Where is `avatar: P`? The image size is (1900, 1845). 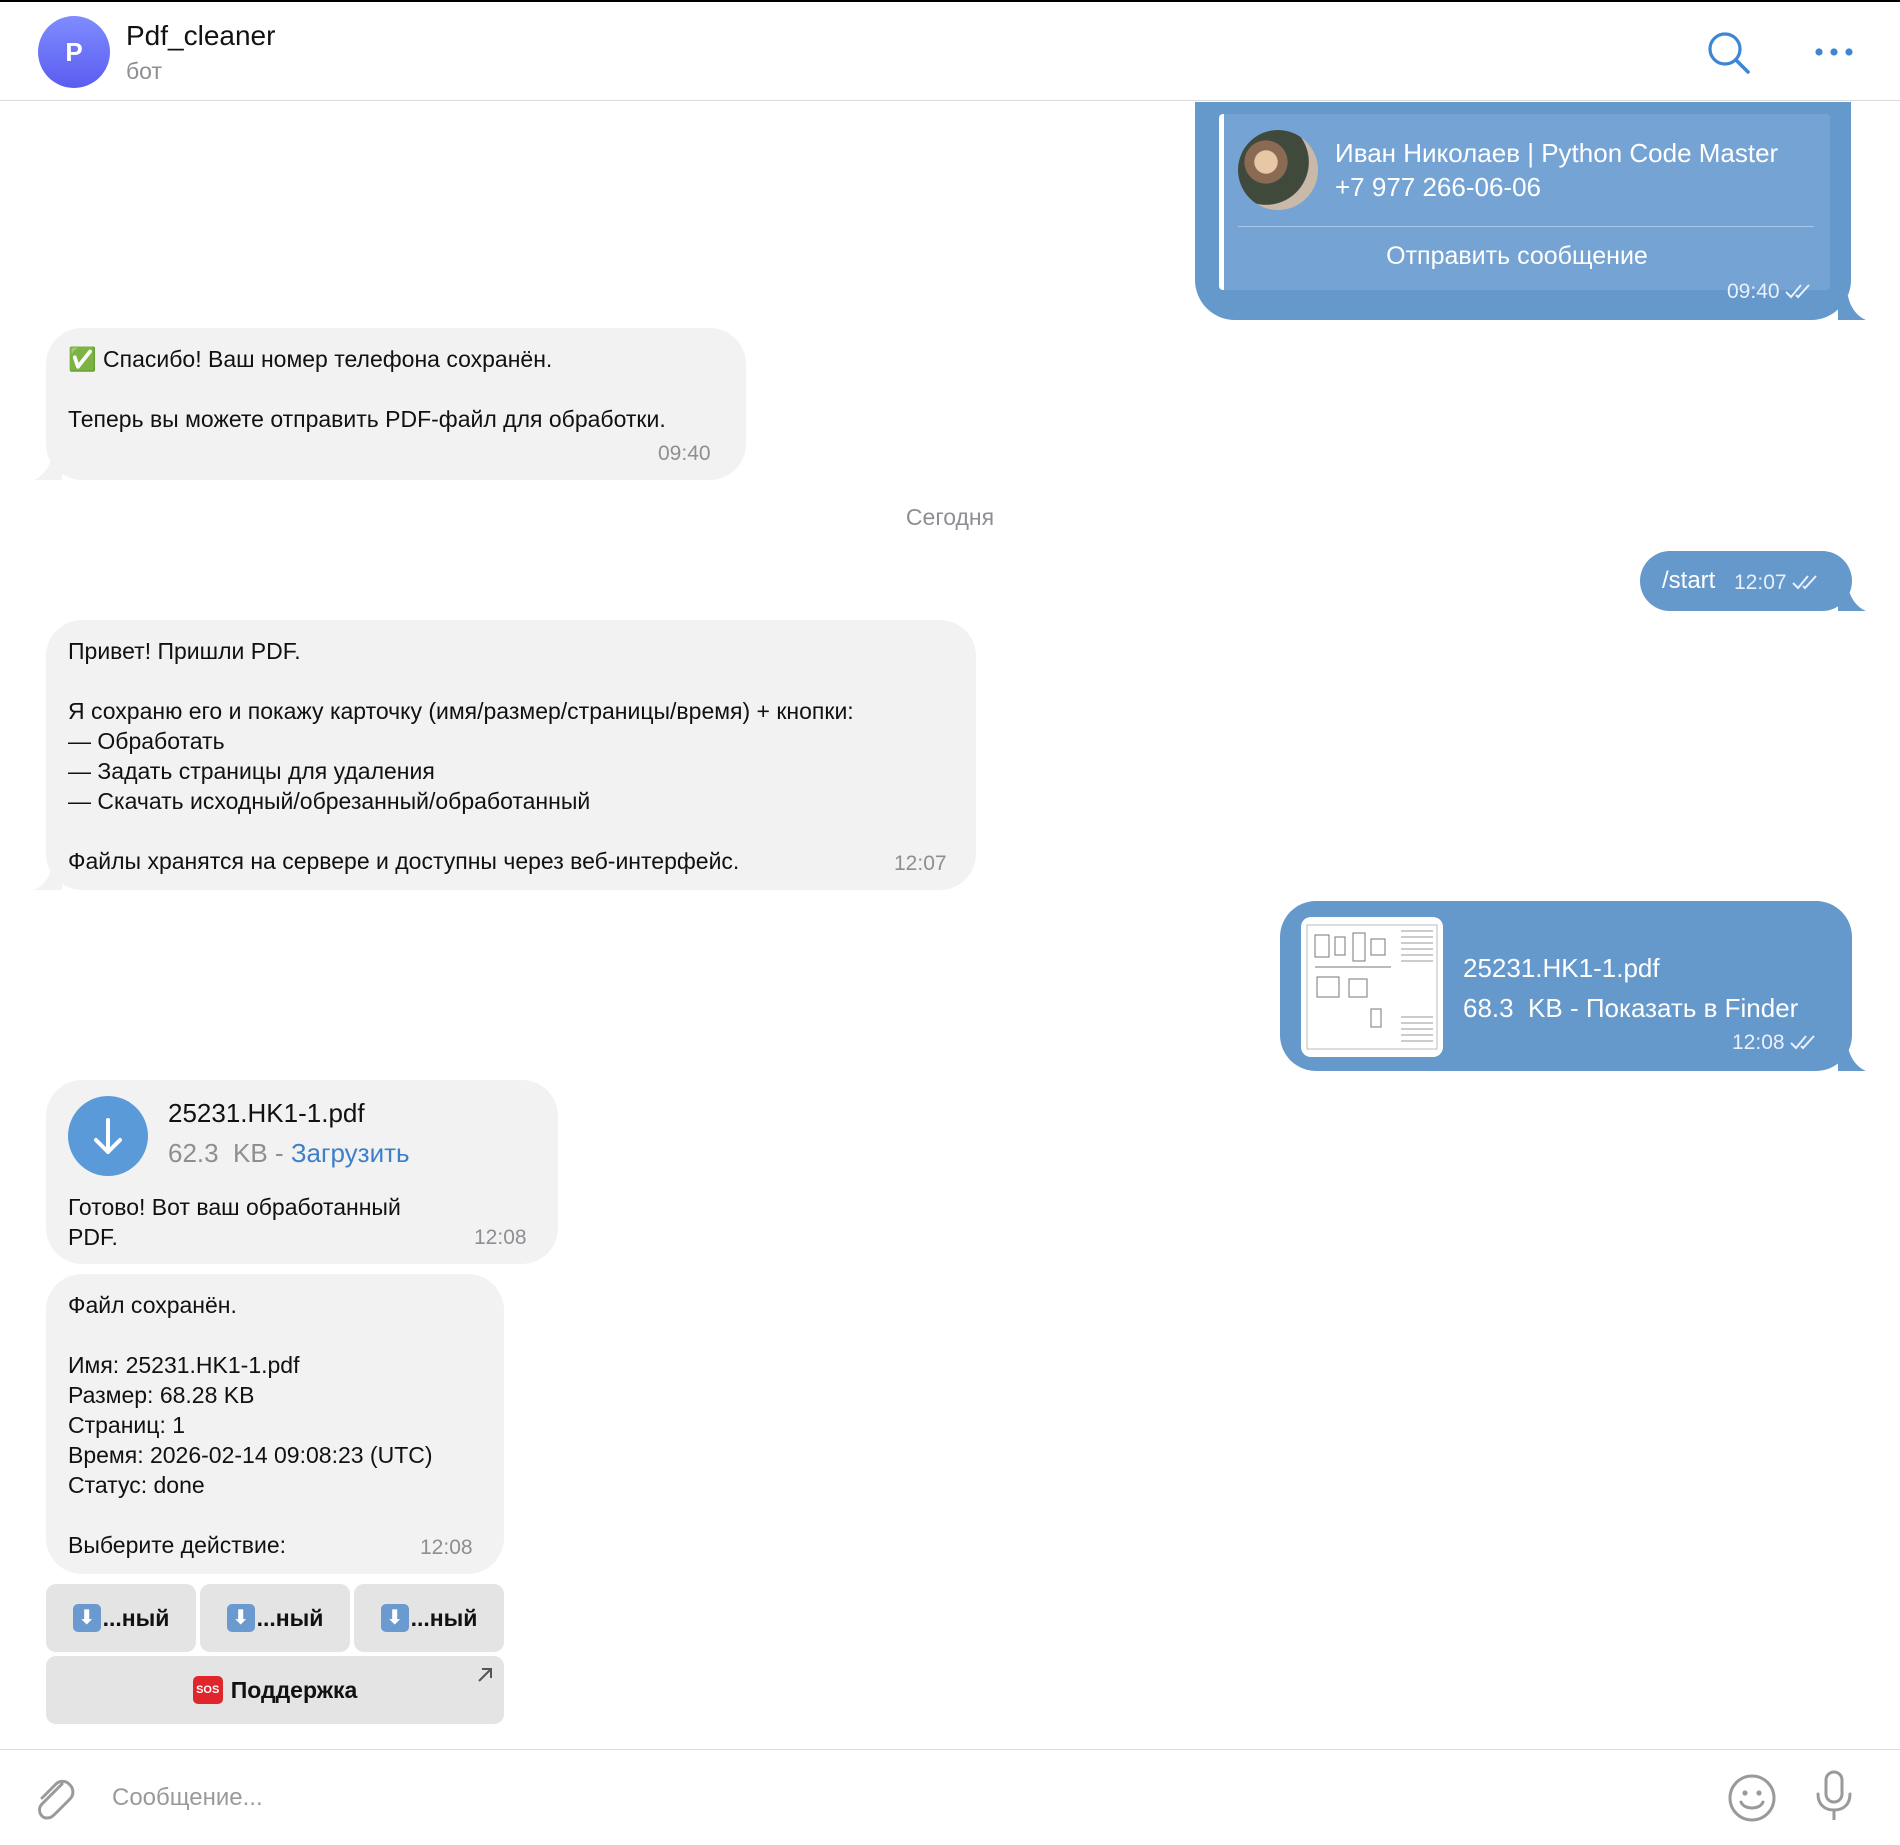
avatar: P is located at coordinates (74, 52).